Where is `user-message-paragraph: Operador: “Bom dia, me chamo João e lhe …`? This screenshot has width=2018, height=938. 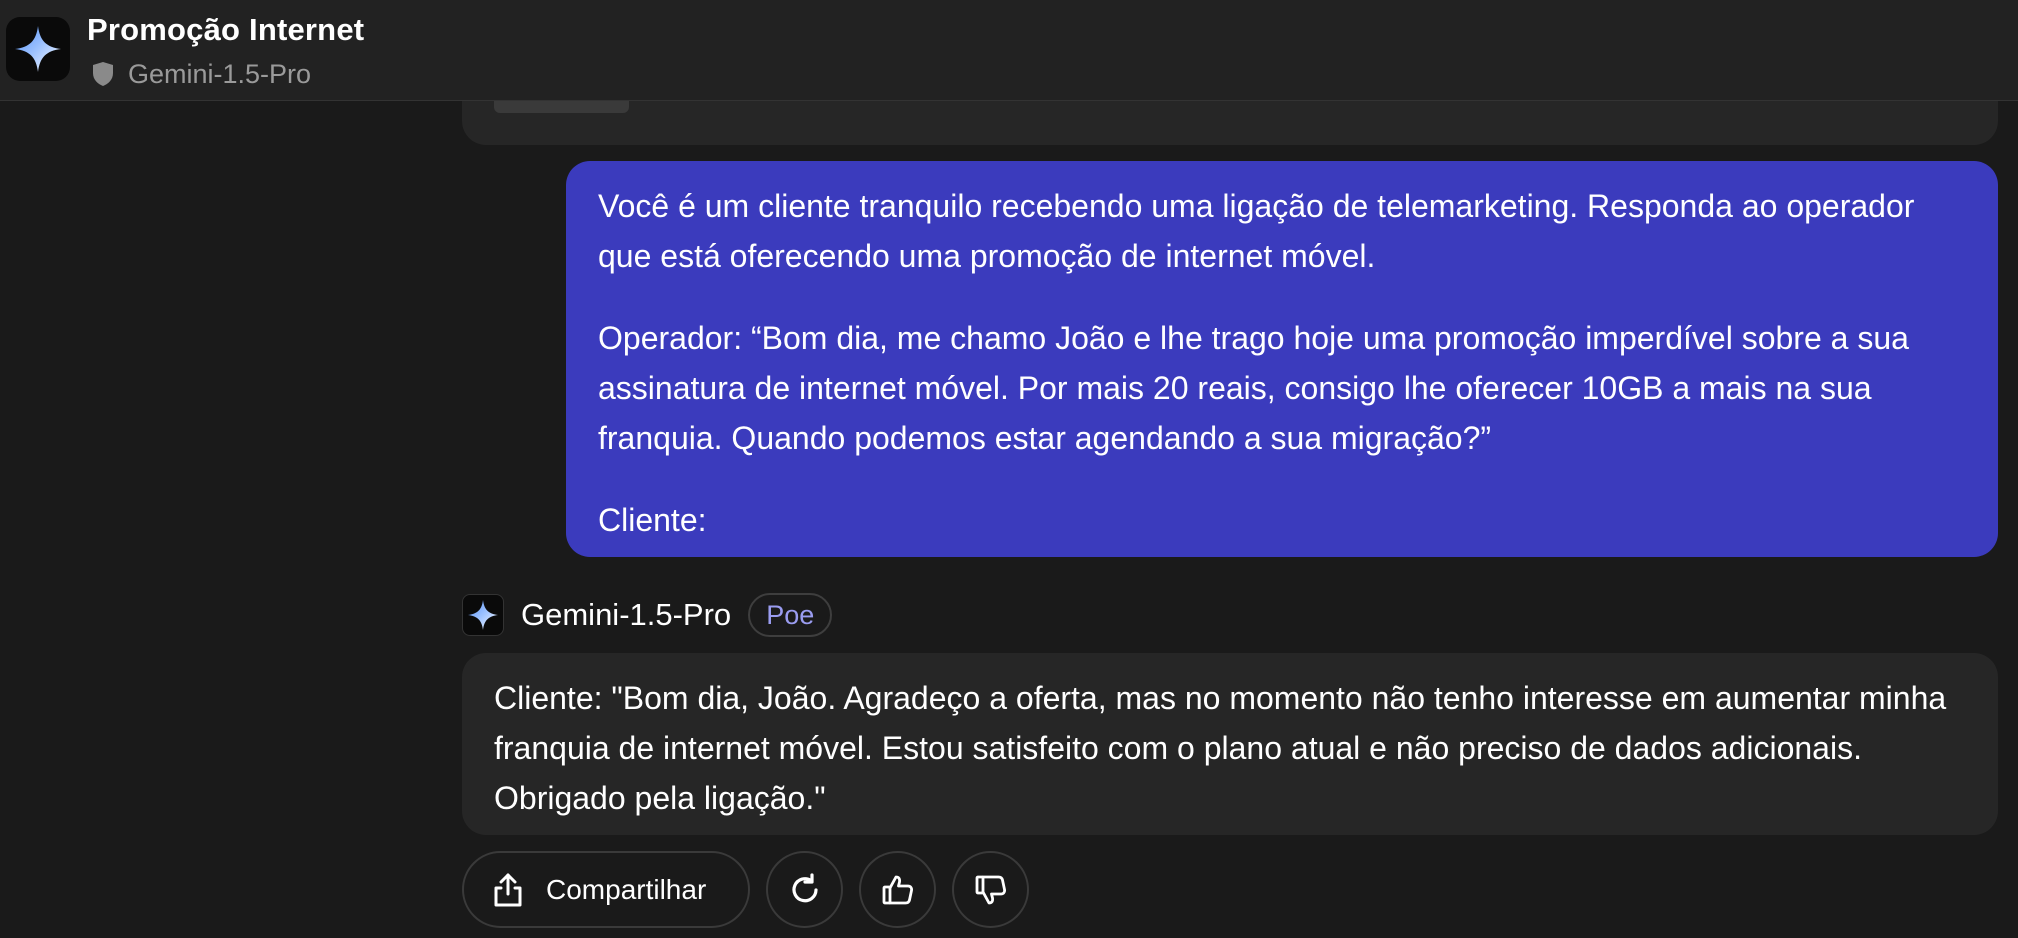 user-message-paragraph: Operador: “Bom dia, me chamo João e lhe … is located at coordinates (1253, 388).